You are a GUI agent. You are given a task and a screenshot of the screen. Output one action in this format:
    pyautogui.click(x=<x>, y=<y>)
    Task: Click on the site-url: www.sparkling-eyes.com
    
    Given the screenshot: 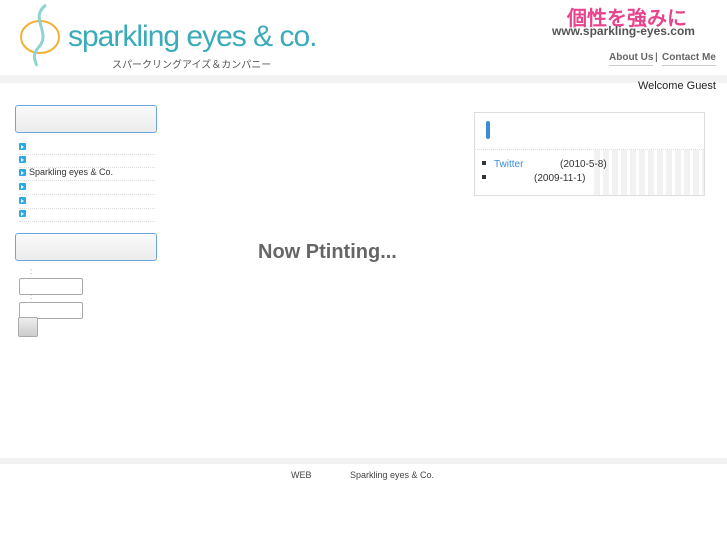 What is the action you would take?
    pyautogui.click(x=623, y=31)
    